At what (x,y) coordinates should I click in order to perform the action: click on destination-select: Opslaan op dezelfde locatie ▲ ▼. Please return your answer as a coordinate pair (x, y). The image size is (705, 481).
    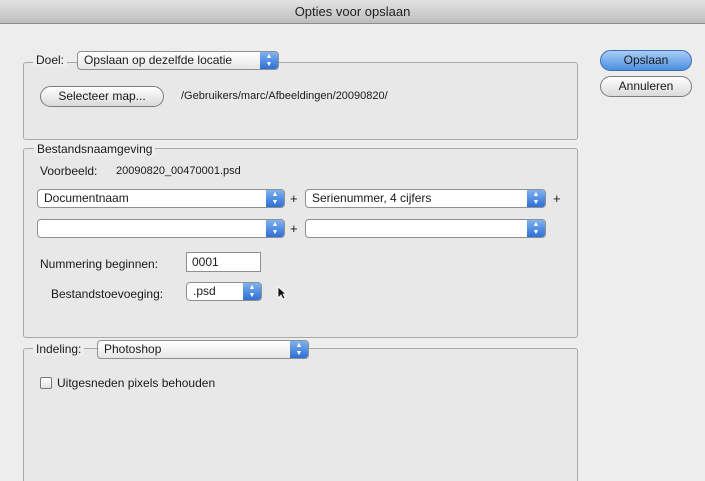
    Looking at the image, I should click on (178, 60).